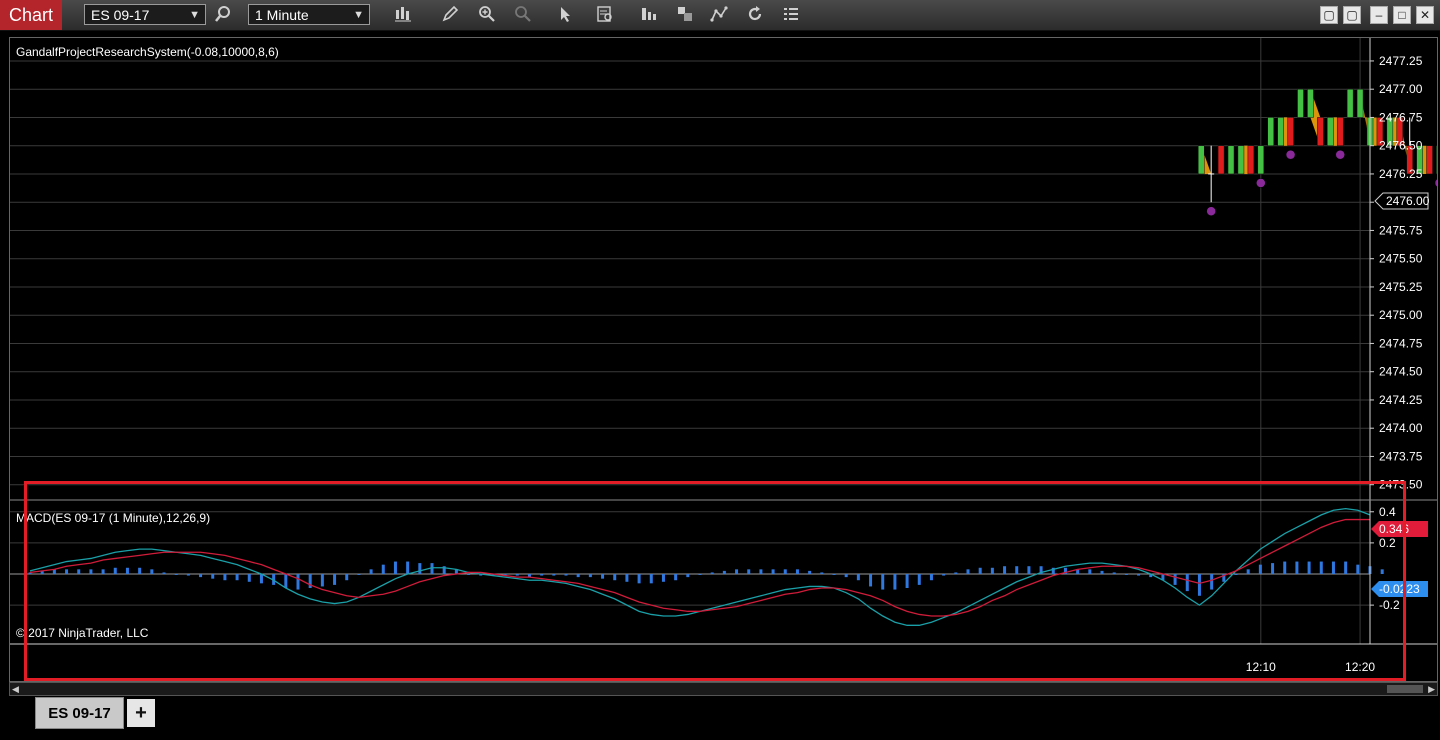 The image size is (1440, 740). I want to click on chart-trader-icon, so click(719, 14).